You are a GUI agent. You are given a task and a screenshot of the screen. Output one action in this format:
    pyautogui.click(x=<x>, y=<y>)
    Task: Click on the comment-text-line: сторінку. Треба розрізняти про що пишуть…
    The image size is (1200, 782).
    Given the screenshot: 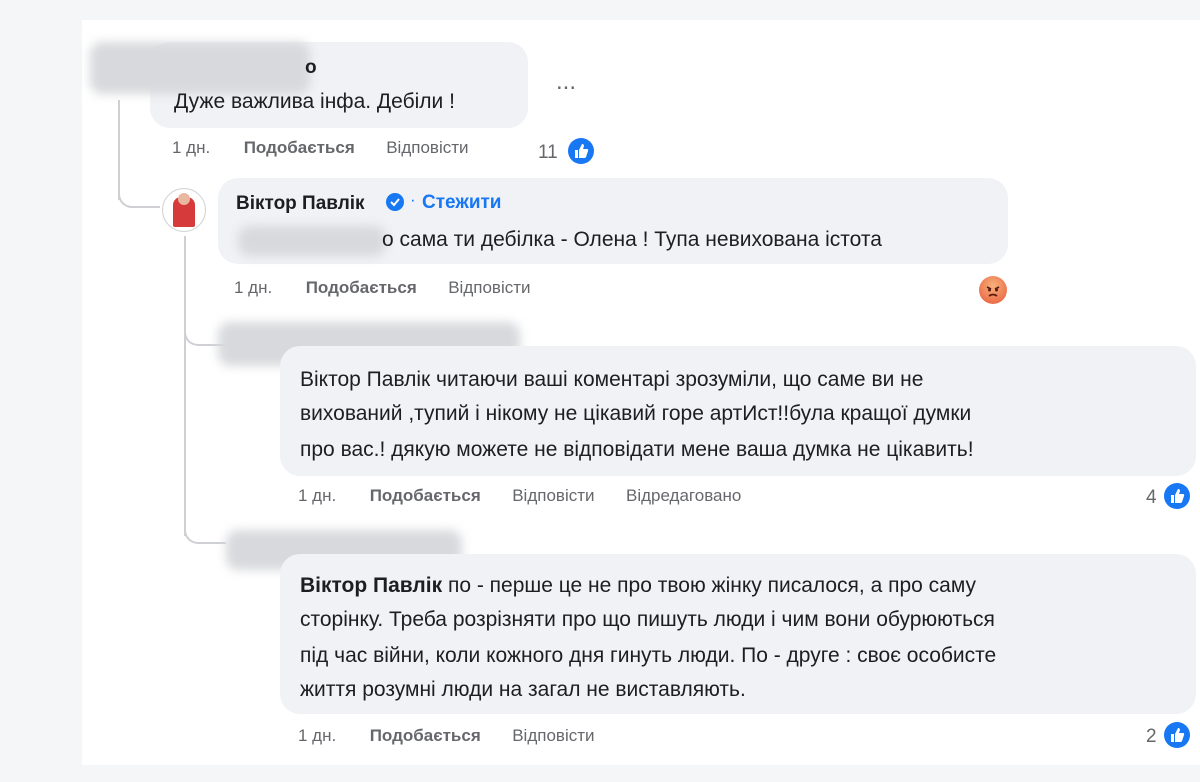 What is the action you would take?
    pyautogui.click(x=647, y=619)
    